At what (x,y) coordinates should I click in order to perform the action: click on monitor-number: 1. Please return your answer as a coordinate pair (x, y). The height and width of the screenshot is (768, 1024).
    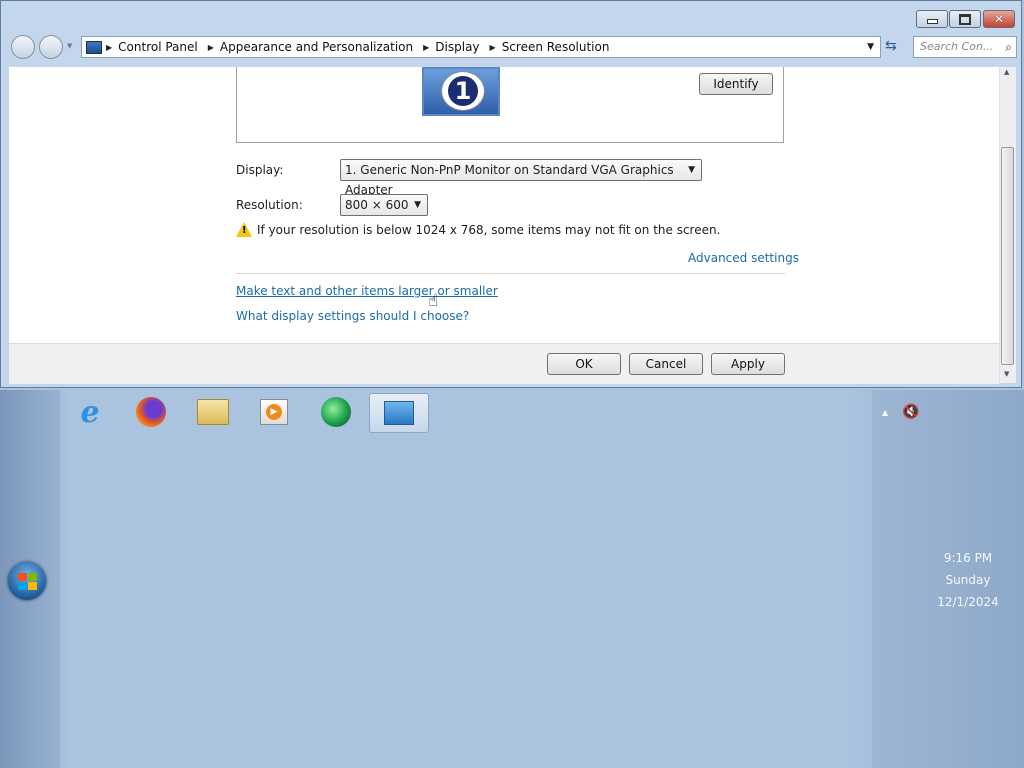
    Looking at the image, I should click on (463, 91).